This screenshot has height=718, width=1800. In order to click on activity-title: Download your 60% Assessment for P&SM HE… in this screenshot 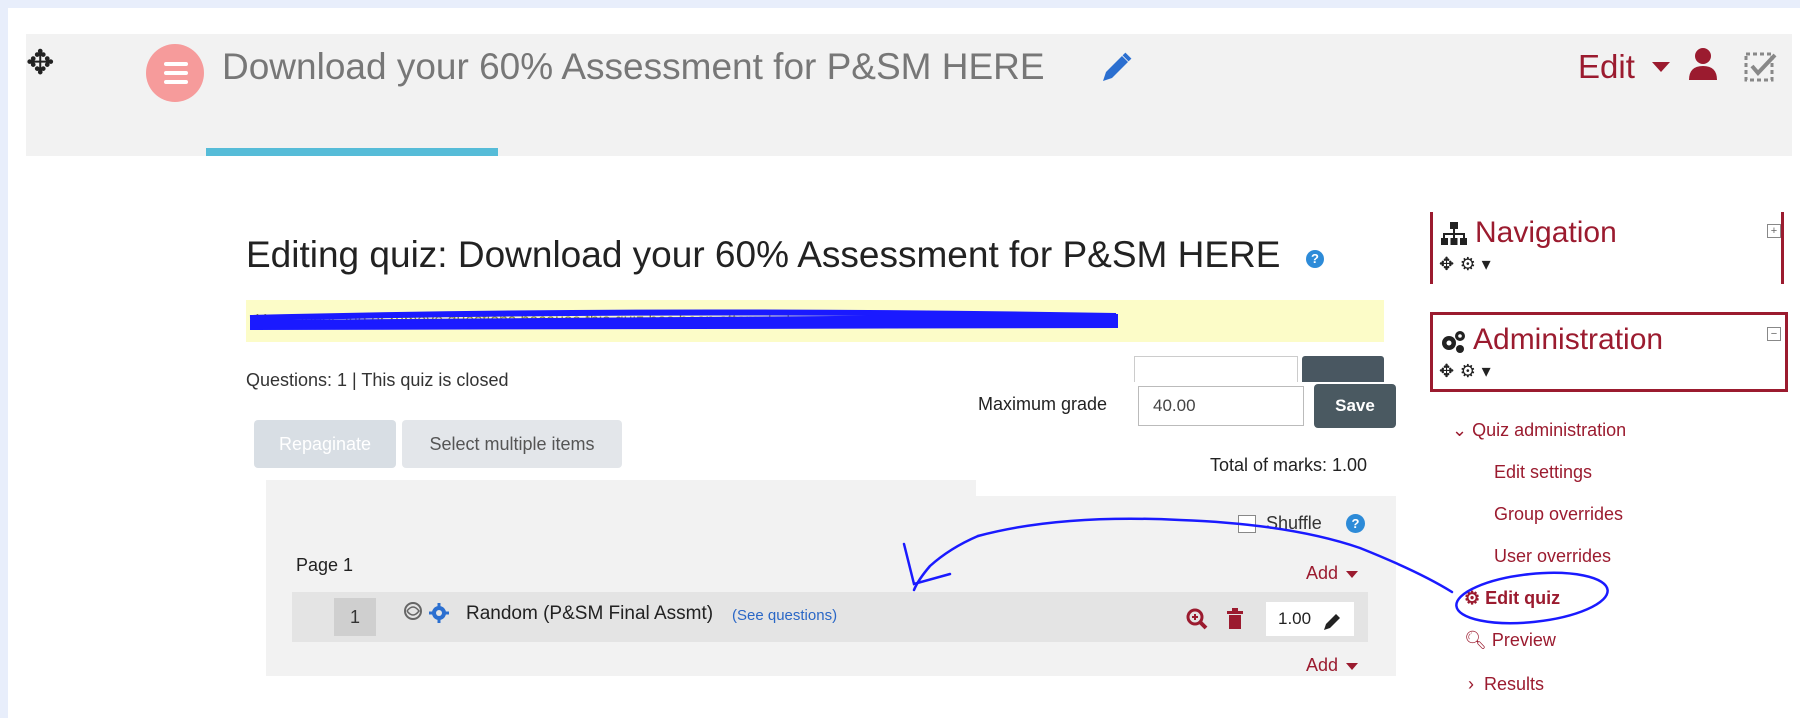, I will do `click(633, 66)`.